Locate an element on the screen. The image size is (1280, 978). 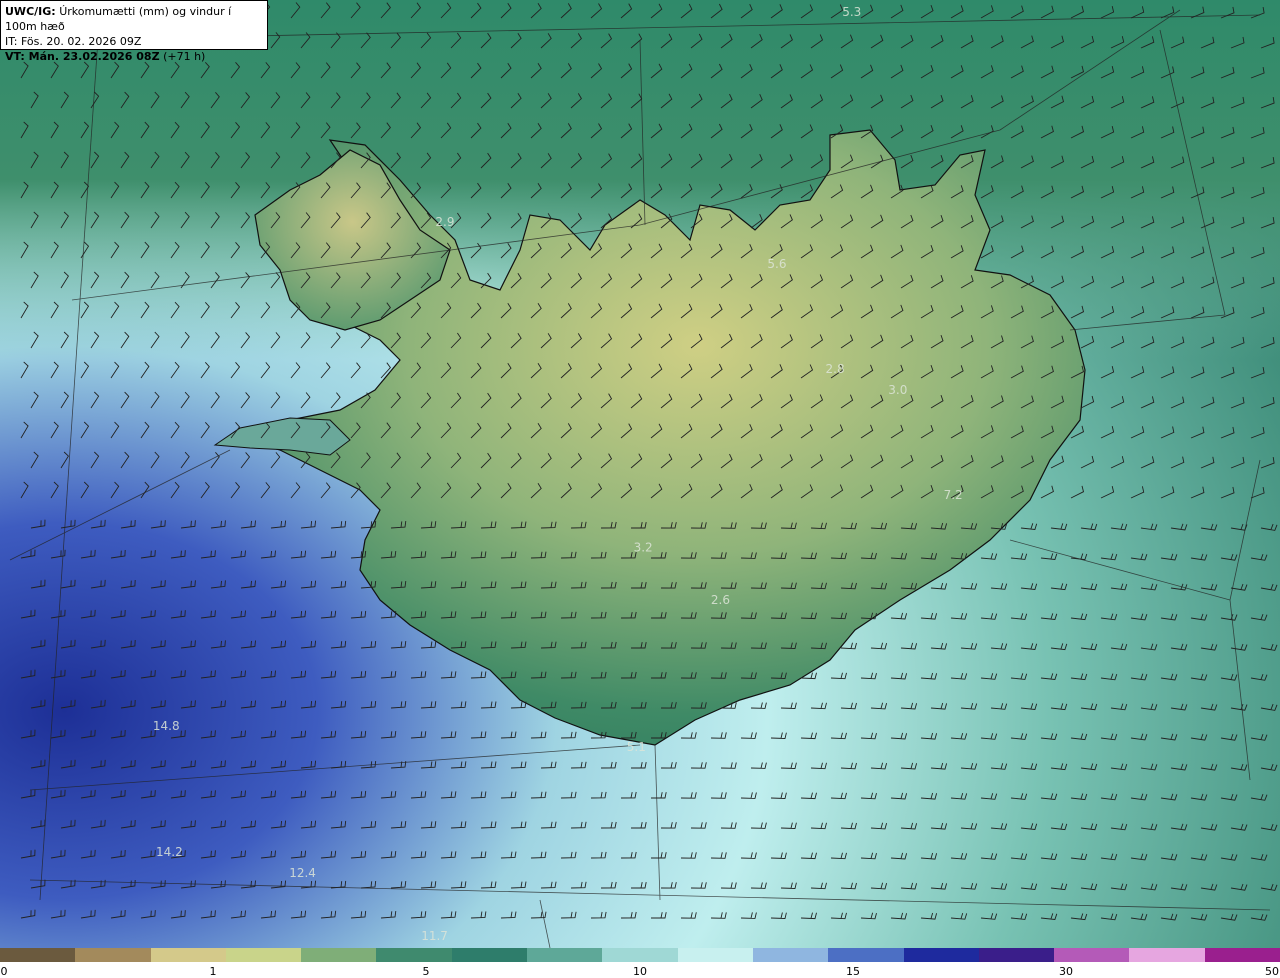
valid-time: VT: Mán. 23.02.2026 08Z is located at coordinates (82, 56).